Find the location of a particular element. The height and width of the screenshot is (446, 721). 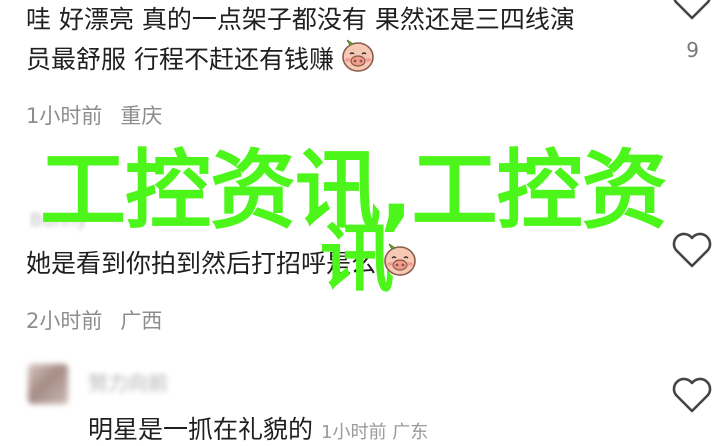

comment-text: 明星是一抓在礼貌的 1小时前 广东 is located at coordinates (258, 428).